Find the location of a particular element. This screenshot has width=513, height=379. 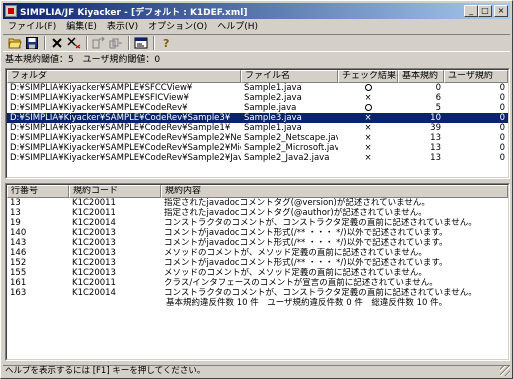

column-filename: ファイル名 is located at coordinates (289, 76).